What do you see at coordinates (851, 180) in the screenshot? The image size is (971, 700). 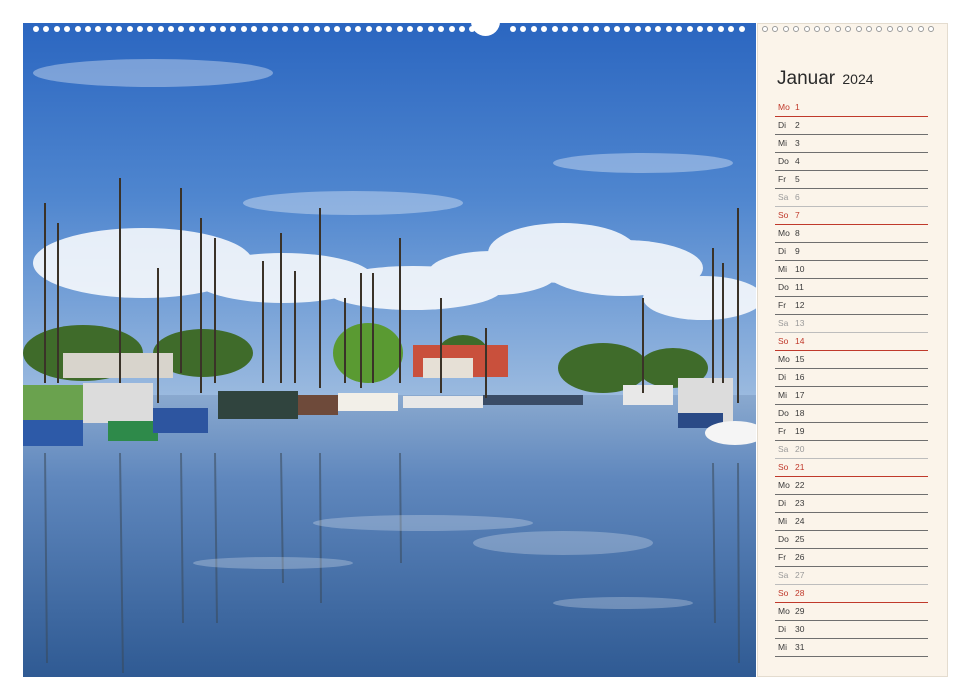 I see `day-row: Fr 5` at bounding box center [851, 180].